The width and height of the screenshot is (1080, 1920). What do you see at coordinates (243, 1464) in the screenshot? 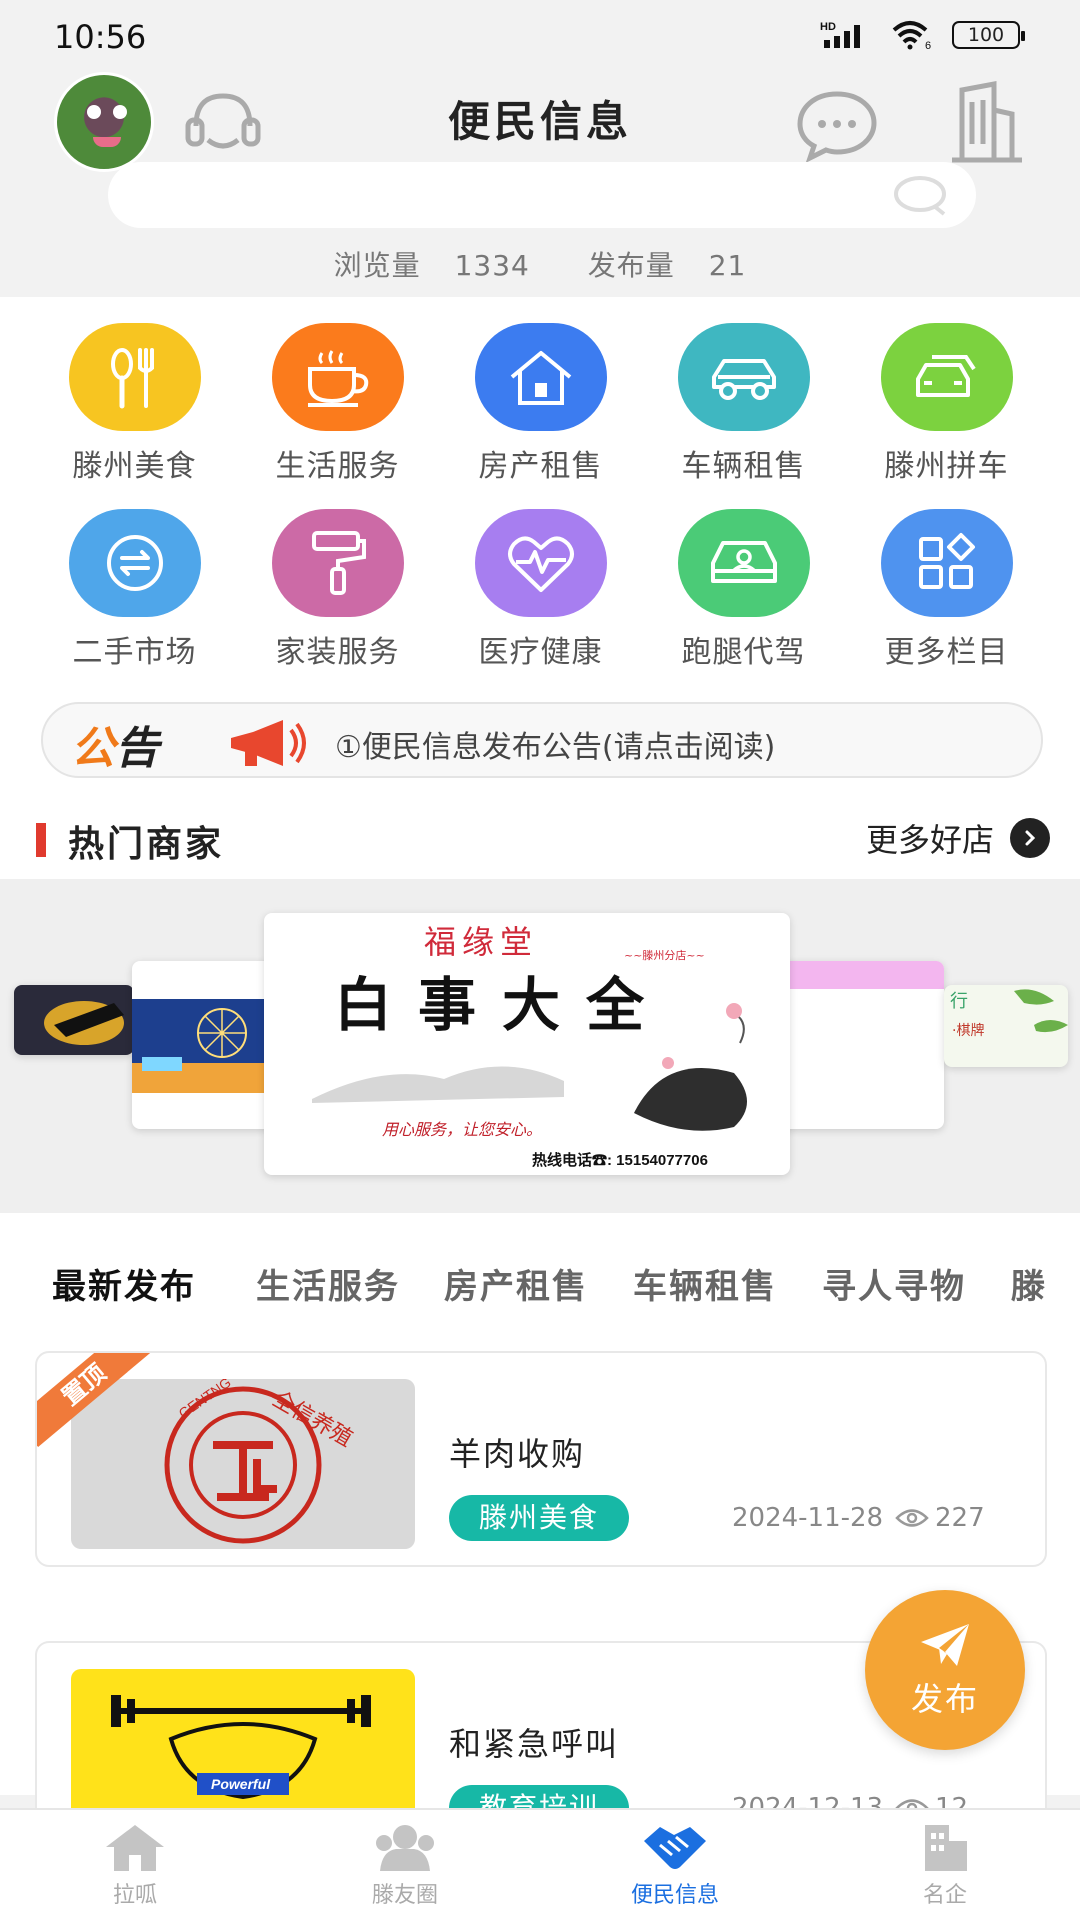
I see `post-image: GENTNG 全信养殖` at bounding box center [243, 1464].